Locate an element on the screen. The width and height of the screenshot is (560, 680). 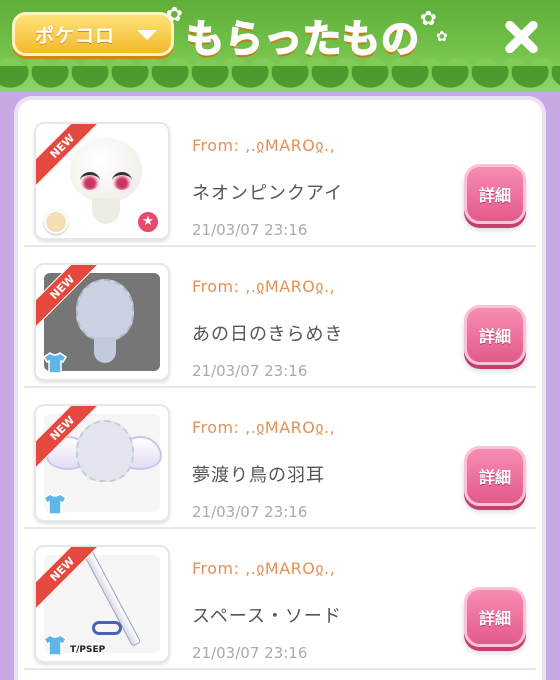
item-name: スペース・ソード is located at coordinates (267, 616).